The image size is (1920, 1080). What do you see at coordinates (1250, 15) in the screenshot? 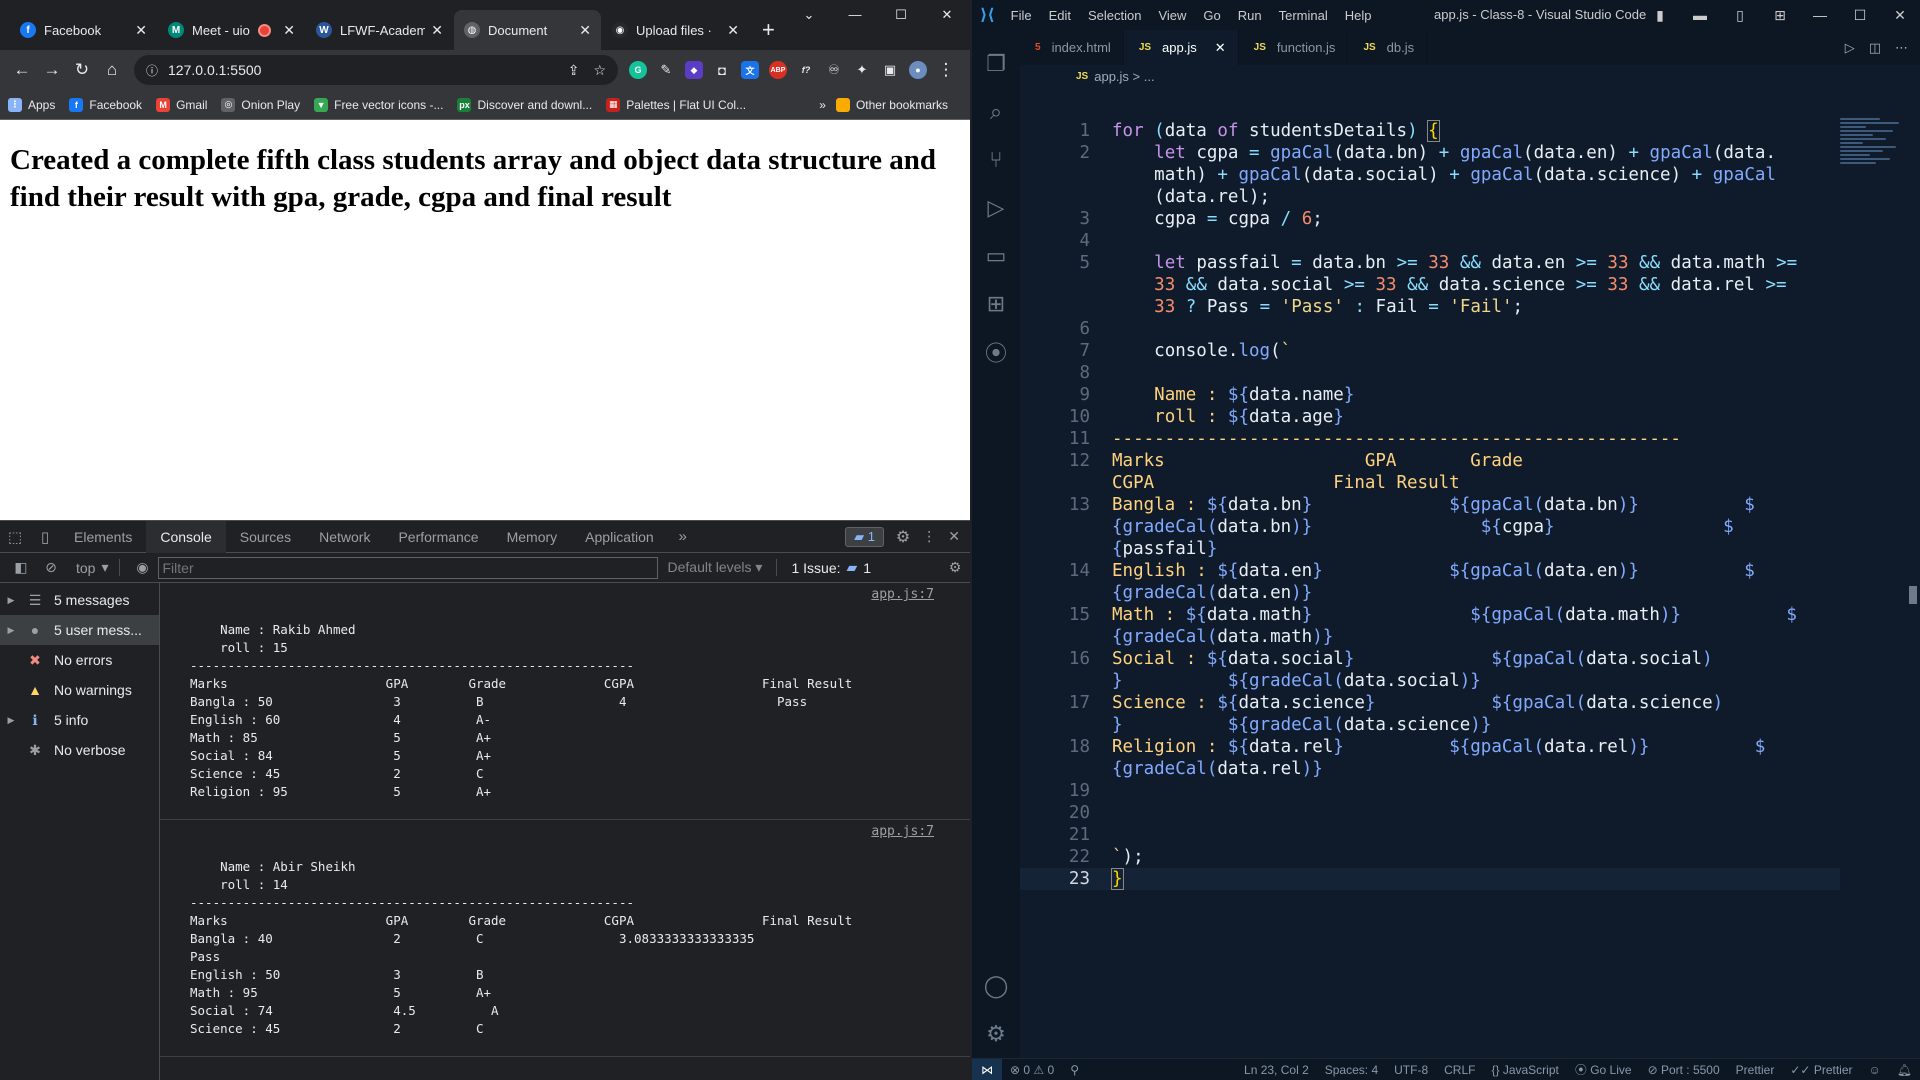
I see `menu-run: Run` at bounding box center [1250, 15].